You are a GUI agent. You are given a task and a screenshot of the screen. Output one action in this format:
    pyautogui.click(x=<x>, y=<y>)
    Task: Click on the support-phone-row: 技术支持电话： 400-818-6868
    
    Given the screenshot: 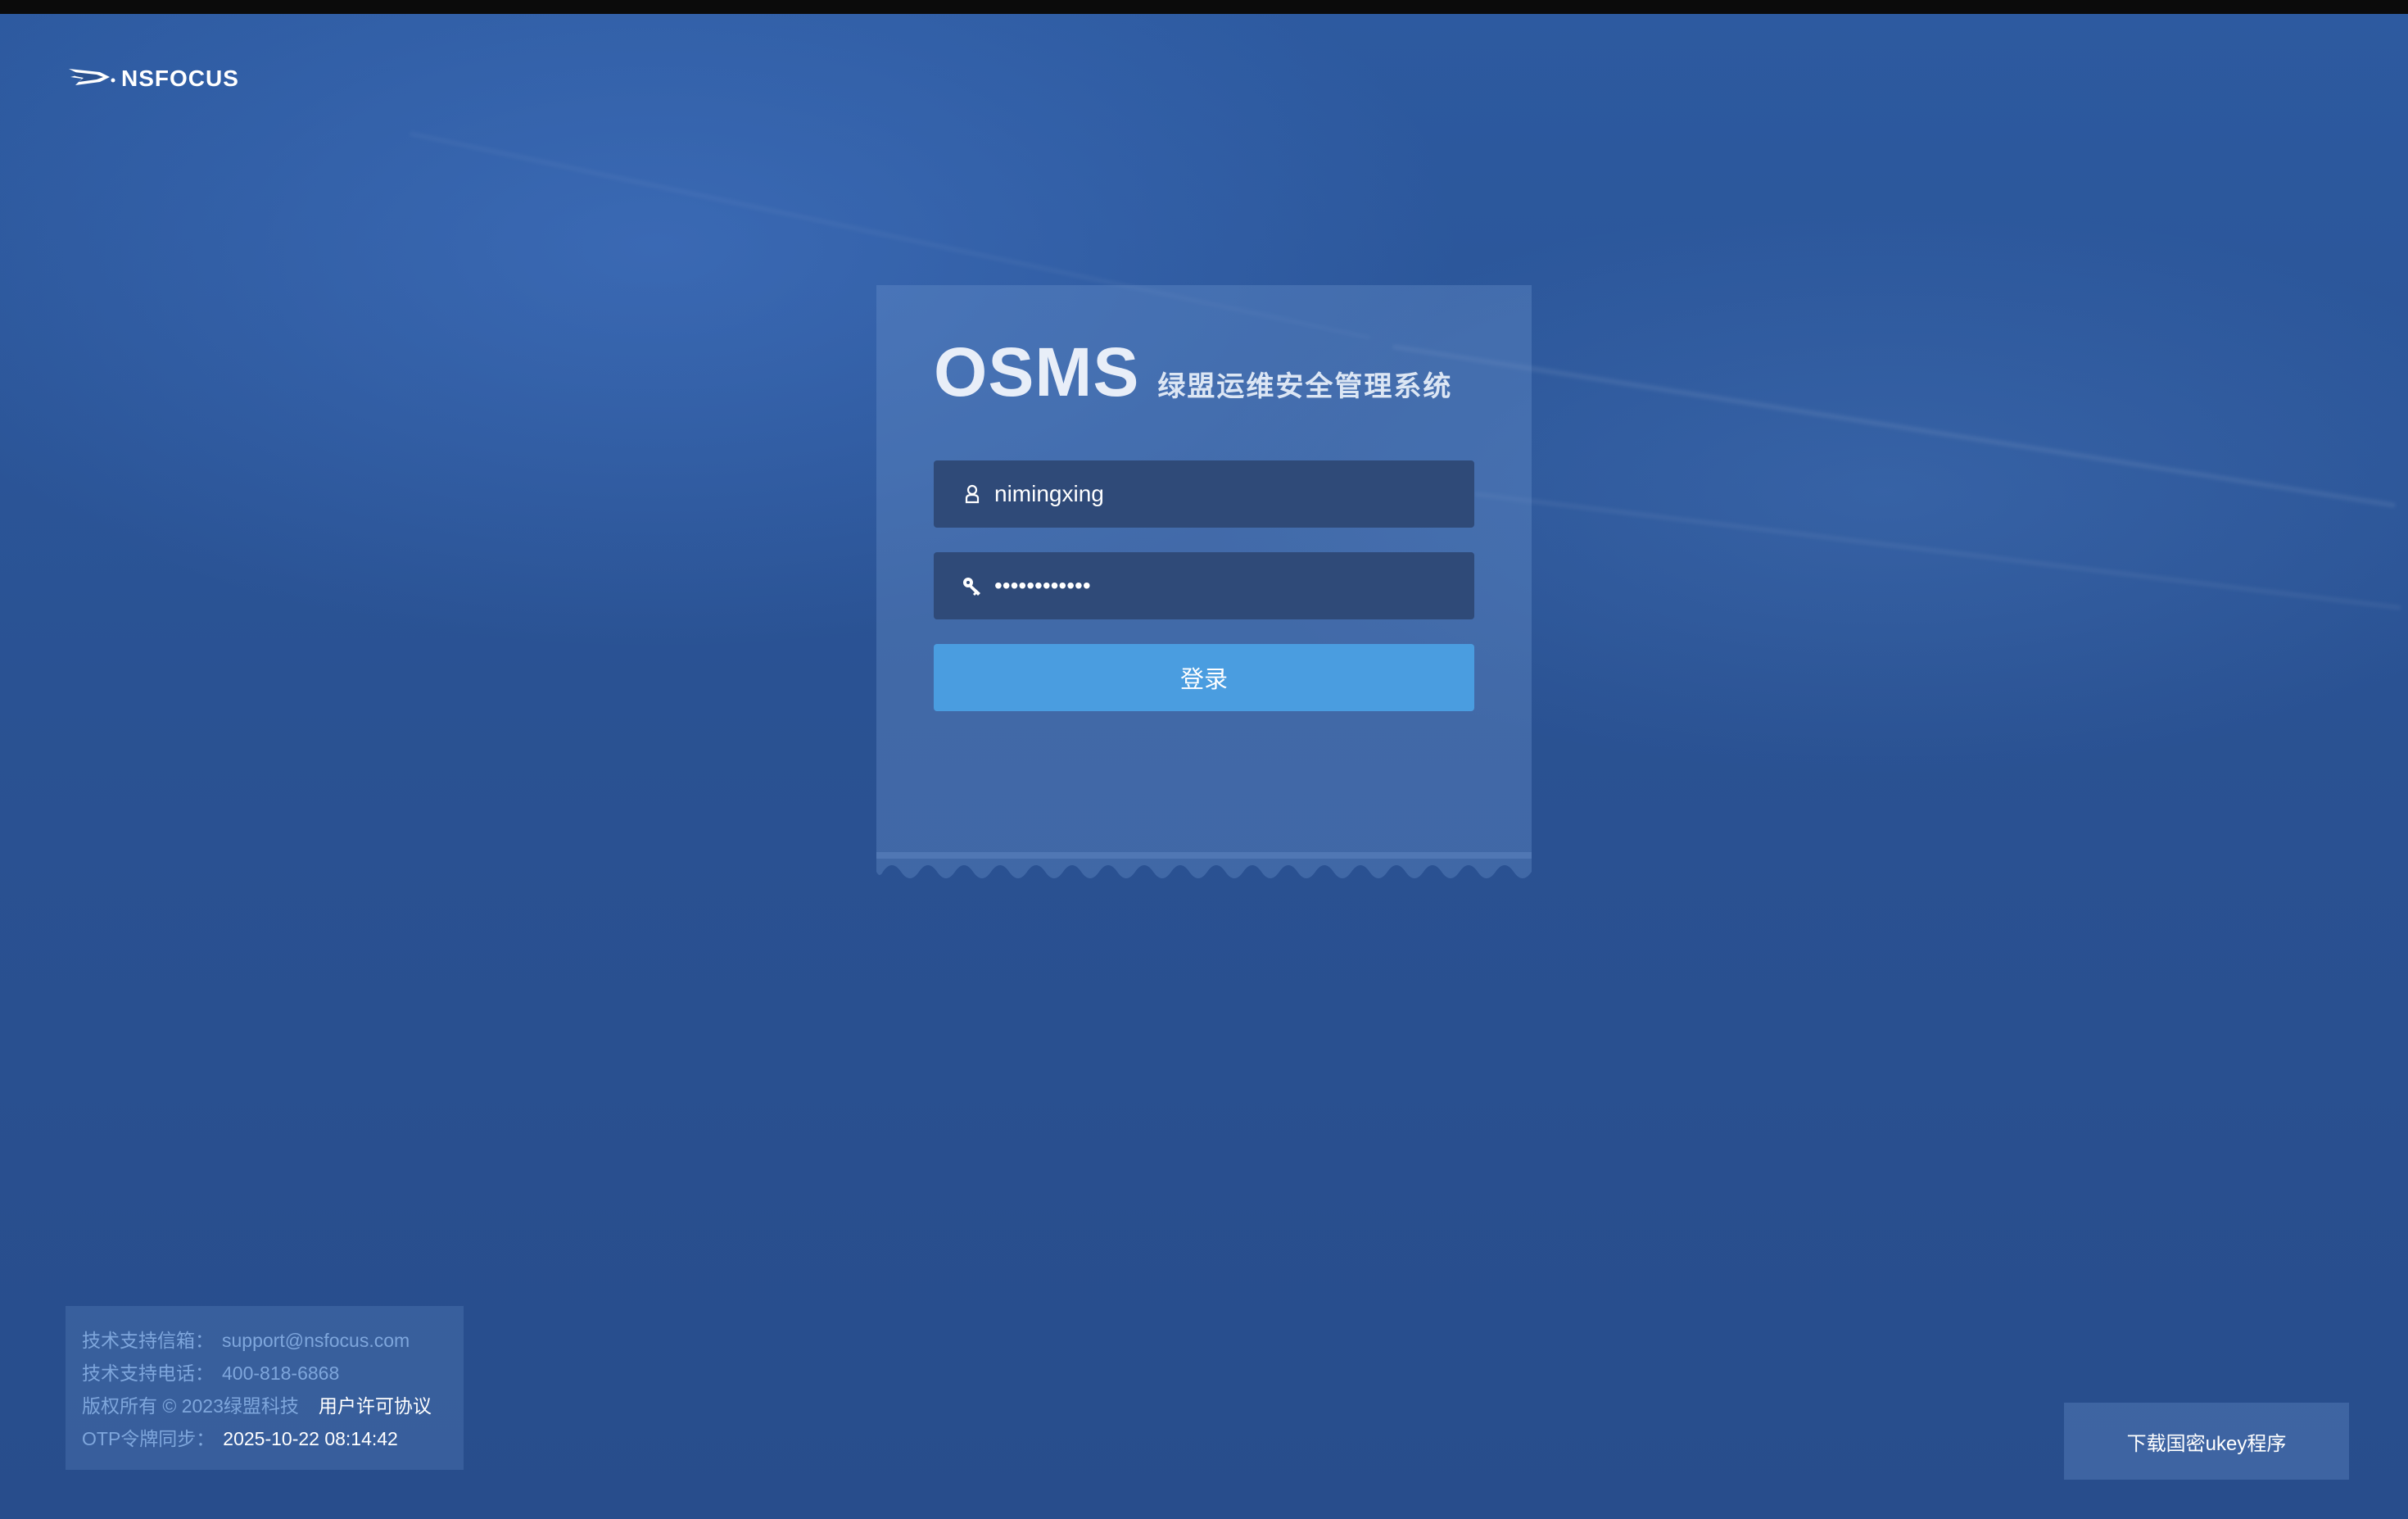 What is the action you would take?
    pyautogui.click(x=264, y=1373)
    